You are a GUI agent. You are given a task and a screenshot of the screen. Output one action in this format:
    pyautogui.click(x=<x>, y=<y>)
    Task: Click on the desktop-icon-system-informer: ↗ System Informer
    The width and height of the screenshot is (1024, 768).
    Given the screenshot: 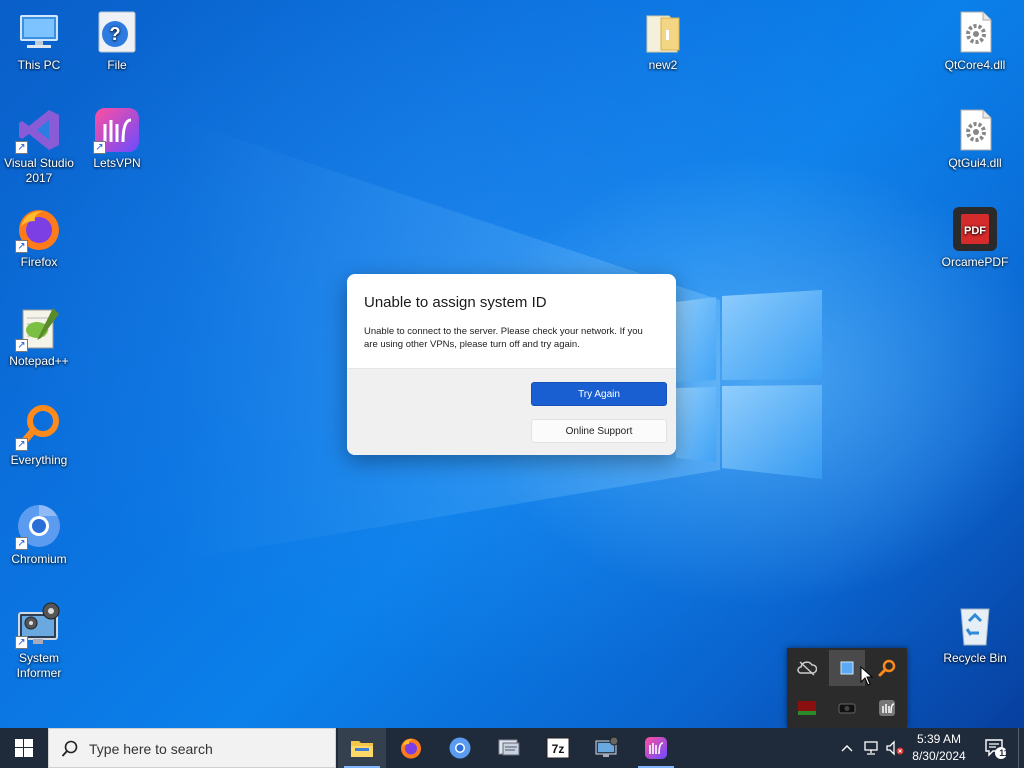 What is the action you would take?
    pyautogui.click(x=39, y=641)
    